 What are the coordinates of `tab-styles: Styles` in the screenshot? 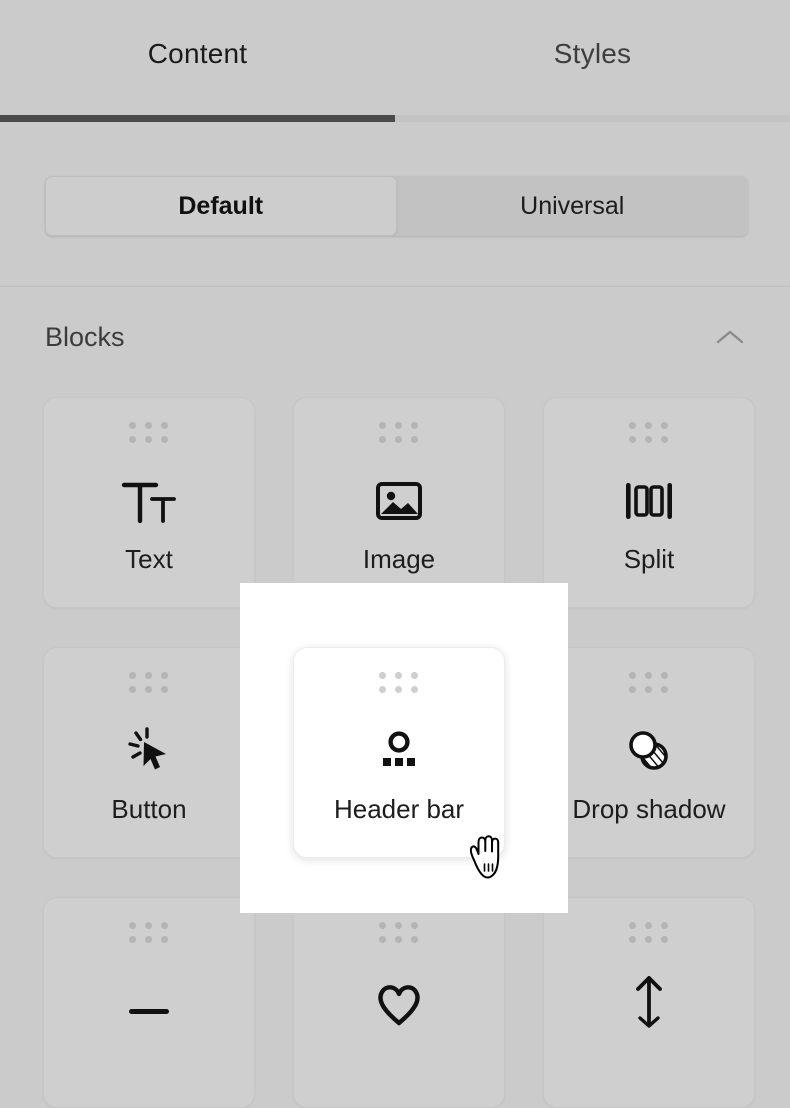 It's located at (592, 57).